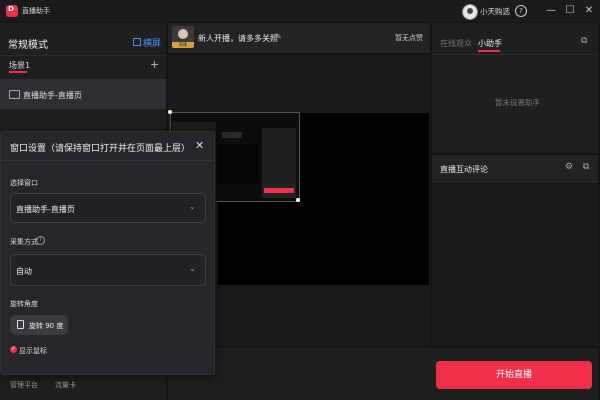 This screenshot has width=600, height=400. What do you see at coordinates (46, 326) in the screenshot?
I see `rotate-button-label: 旋转 90 度` at bounding box center [46, 326].